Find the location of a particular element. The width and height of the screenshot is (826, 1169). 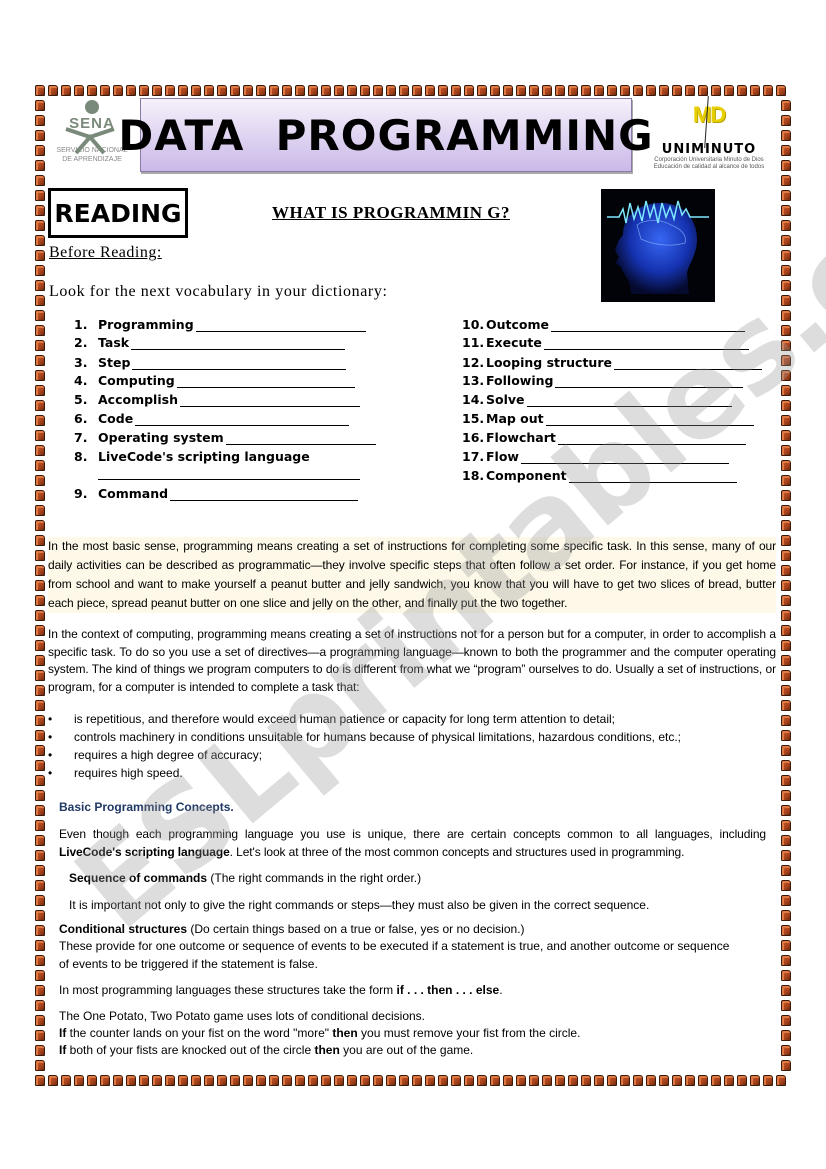

section-label: READING is located at coordinates (118, 213).